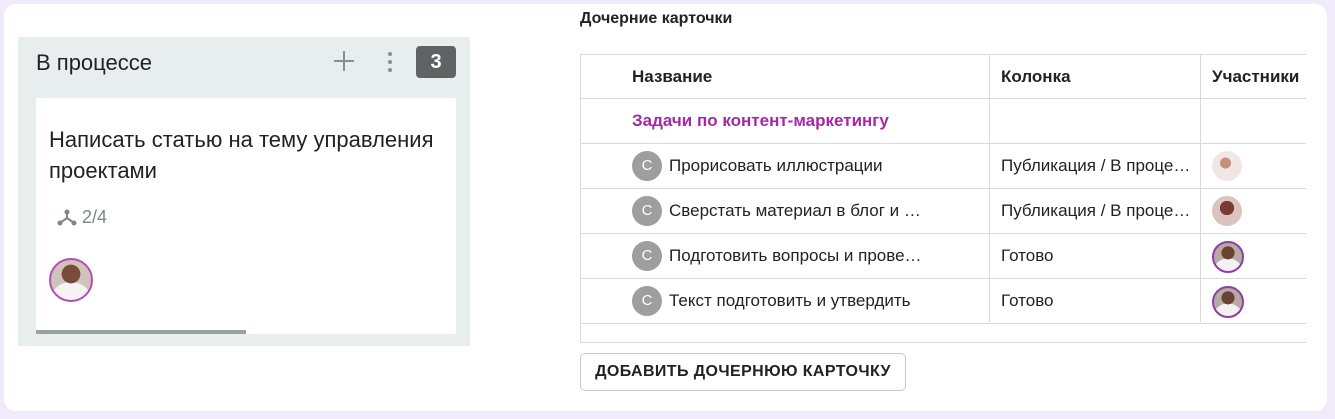  I want to click on group-row: Задачи по контент-маркетингу, so click(943, 121).